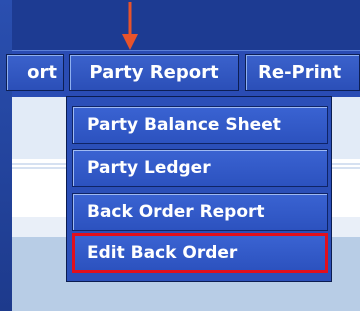 The height and width of the screenshot is (311, 360). I want to click on annotation-arrow-icon, so click(130, 26).